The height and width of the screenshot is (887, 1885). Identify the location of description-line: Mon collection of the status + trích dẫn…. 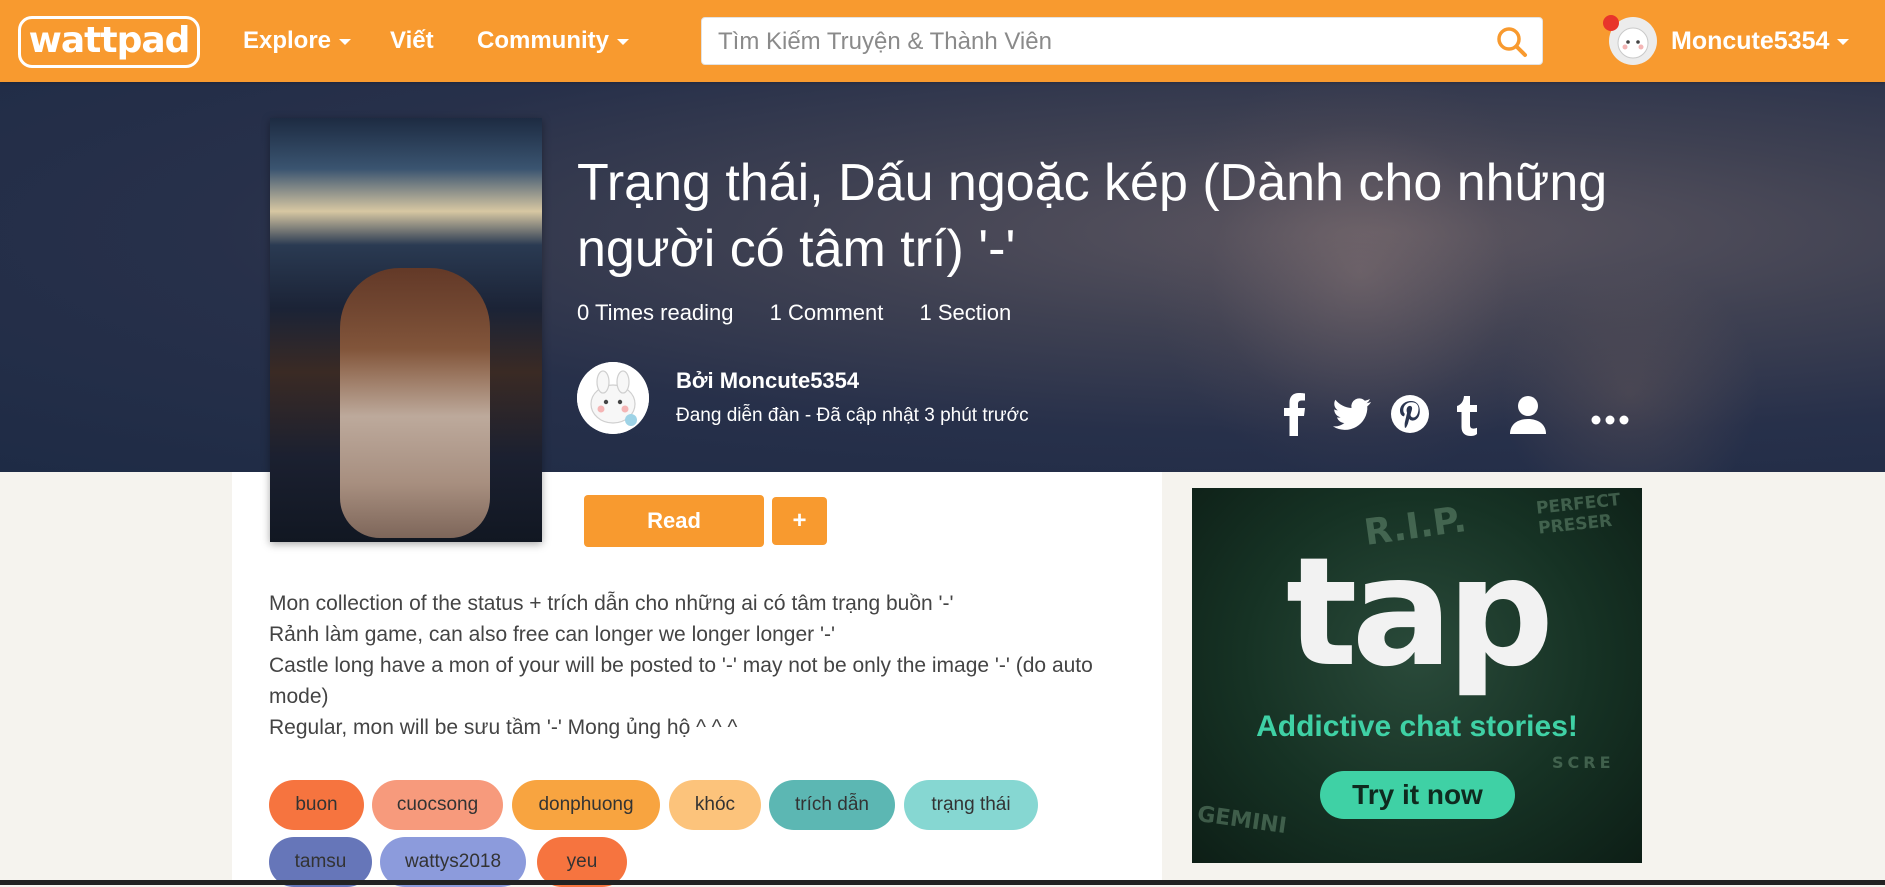
(611, 603).